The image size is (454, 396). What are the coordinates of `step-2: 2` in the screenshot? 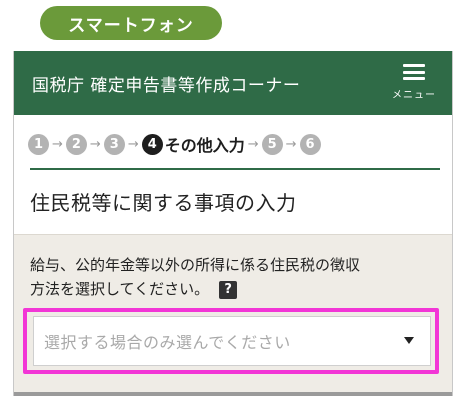 It's located at (76, 144).